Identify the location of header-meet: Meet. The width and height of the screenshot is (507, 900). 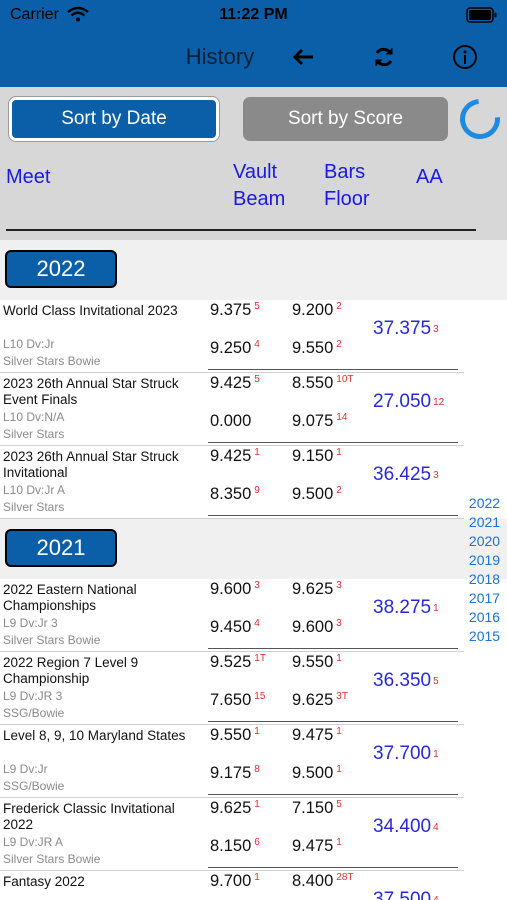
(28, 177).